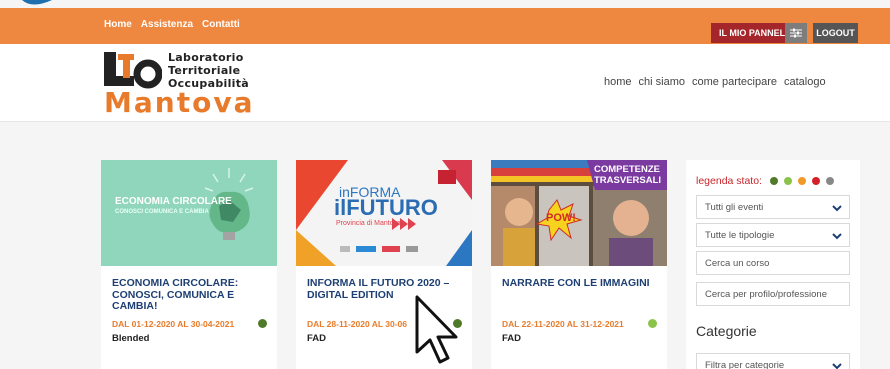 Image resolution: width=890 pixels, height=369 pixels. Describe the element at coordinates (167, 24) in the screenshot. I see `top-nav-assistenza: Assistenza` at that location.